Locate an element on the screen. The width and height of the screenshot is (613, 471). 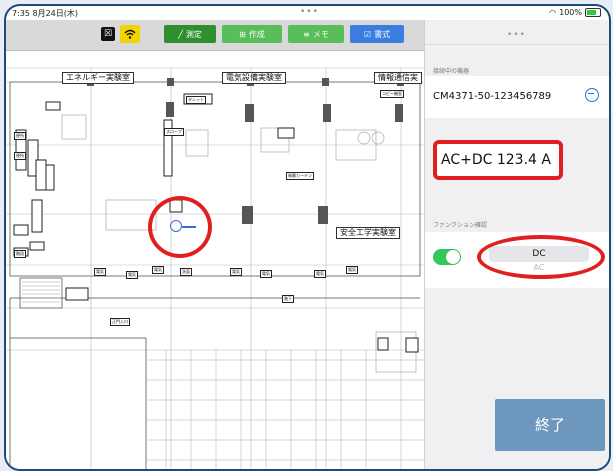
function-check-label: ファンクション確認 is located at coordinates (460, 225).